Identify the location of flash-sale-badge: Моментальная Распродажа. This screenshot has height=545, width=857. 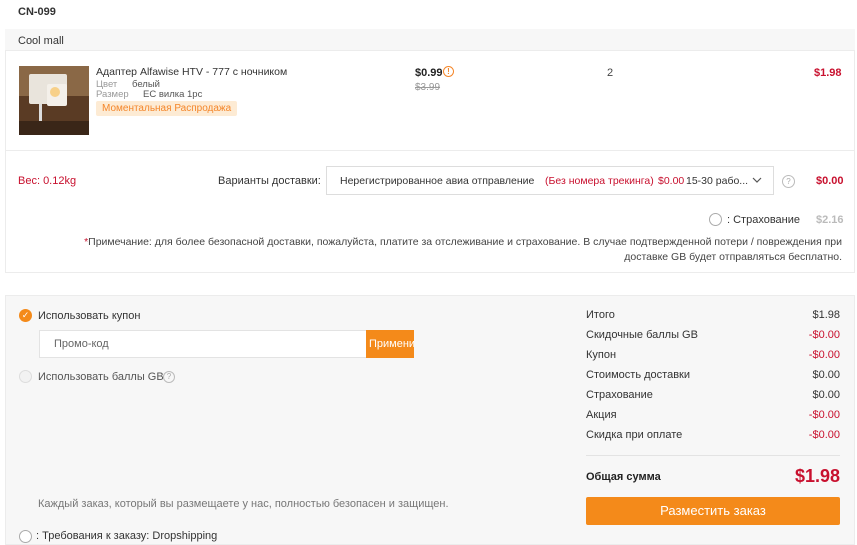
(167, 108).